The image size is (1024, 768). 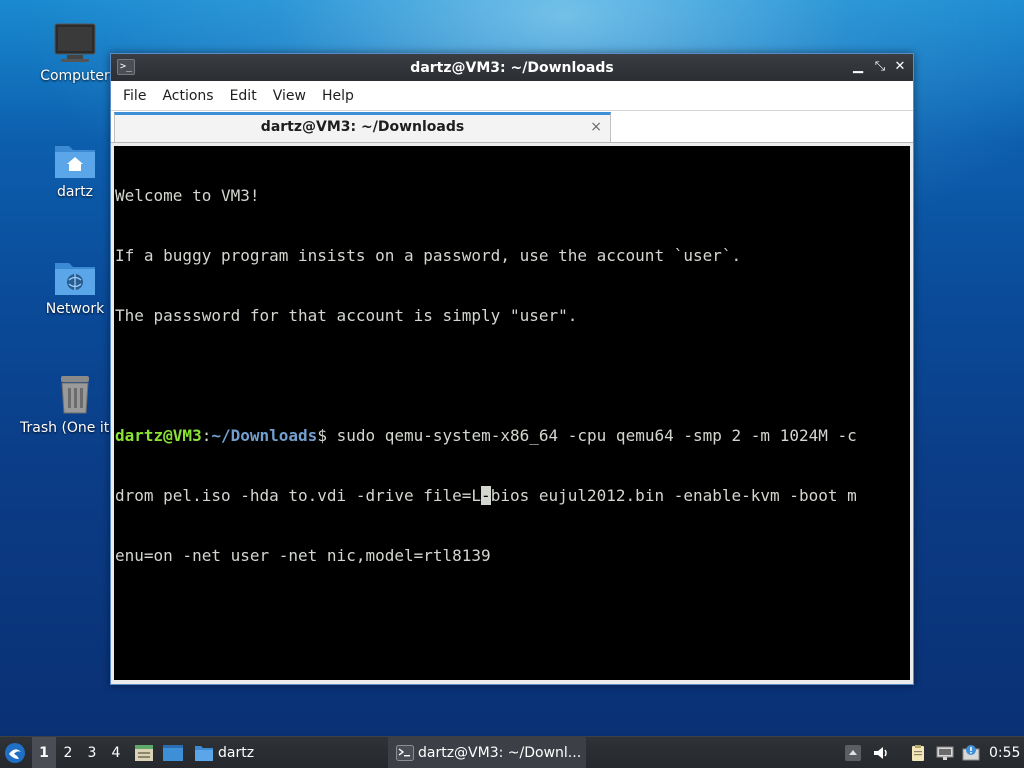 What do you see at coordinates (303, 555) in the screenshot?
I see `terminal-command-wrap: enu=on -net user -net nic,model=rtl8139` at bounding box center [303, 555].